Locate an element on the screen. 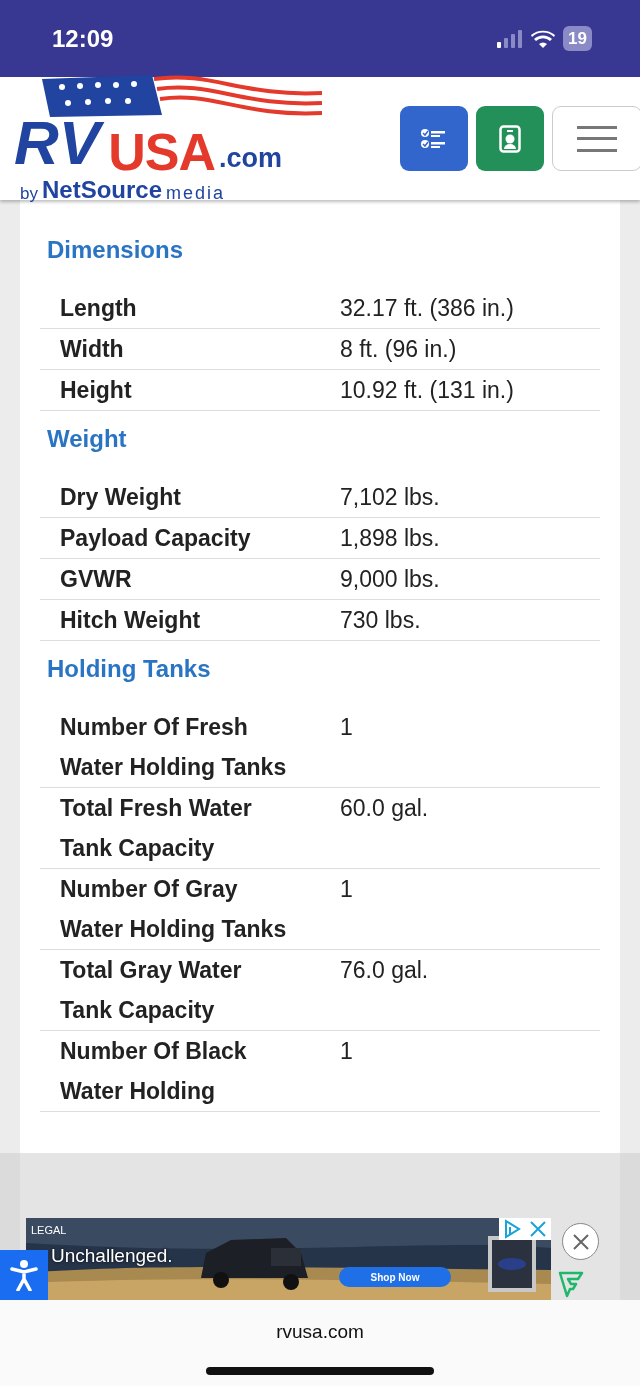  checklist-button is located at coordinates (434, 138).